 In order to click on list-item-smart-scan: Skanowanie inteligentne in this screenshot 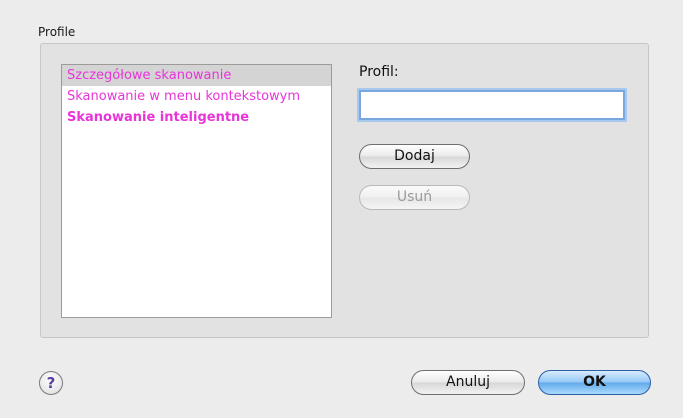, I will do `click(196, 117)`.